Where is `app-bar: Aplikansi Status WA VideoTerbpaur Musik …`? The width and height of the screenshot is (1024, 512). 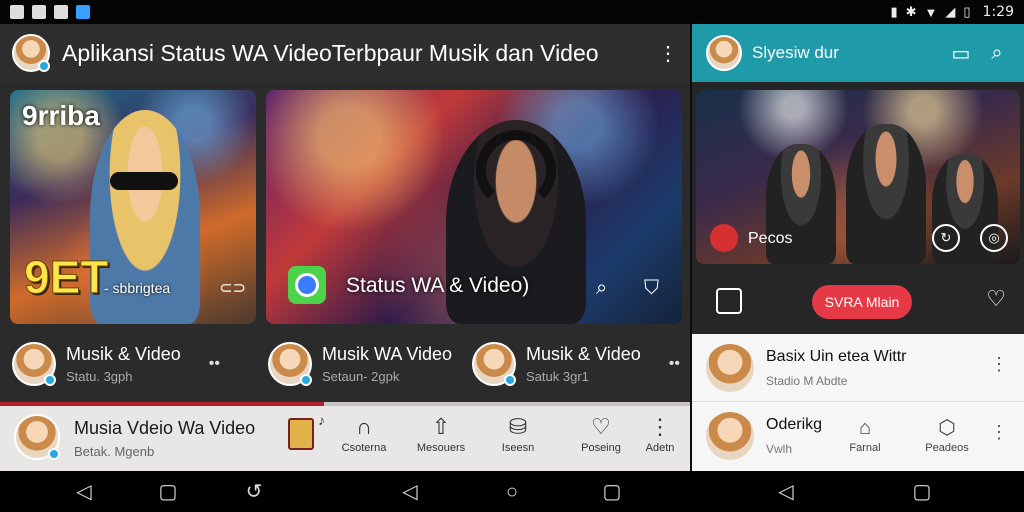
app-bar: Aplikansi Status WA VideoTerbpaur Musik … is located at coordinates (345, 53).